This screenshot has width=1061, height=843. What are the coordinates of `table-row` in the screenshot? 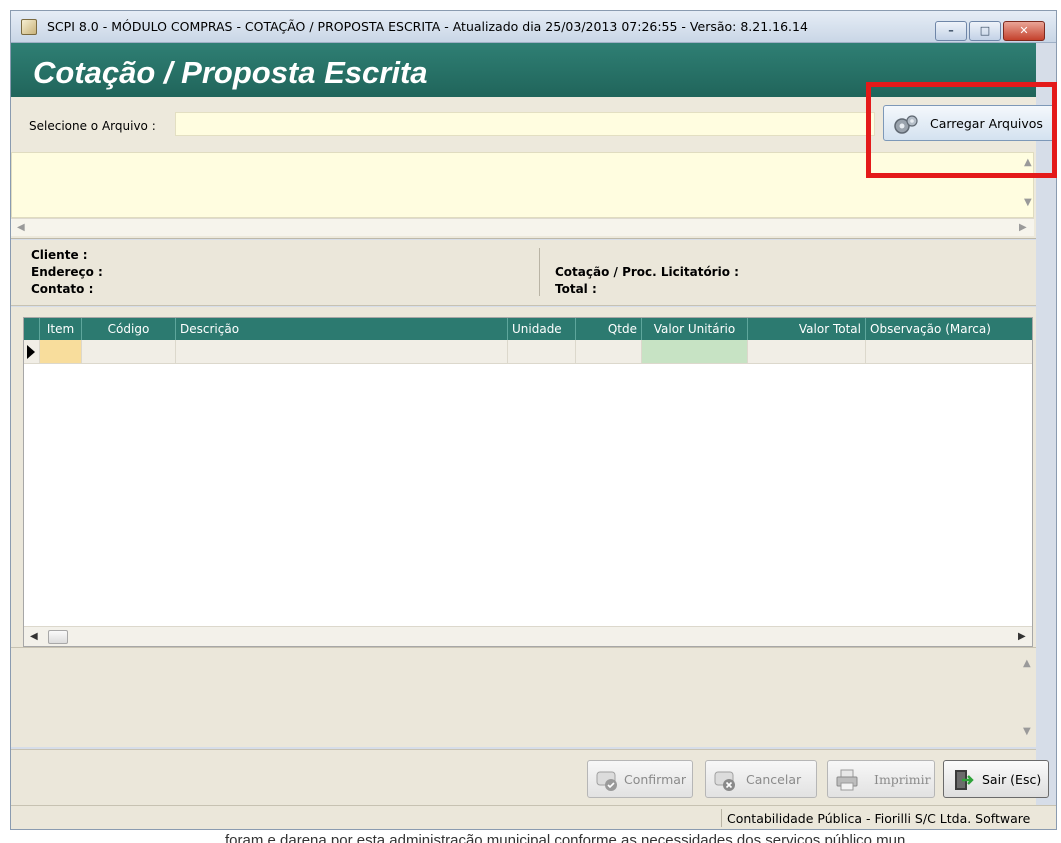 It's located at (528, 352).